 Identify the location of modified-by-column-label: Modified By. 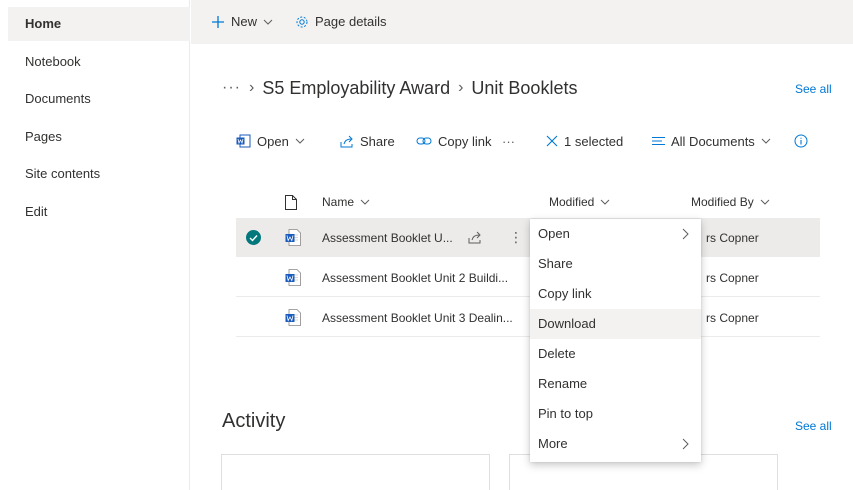
(722, 202).